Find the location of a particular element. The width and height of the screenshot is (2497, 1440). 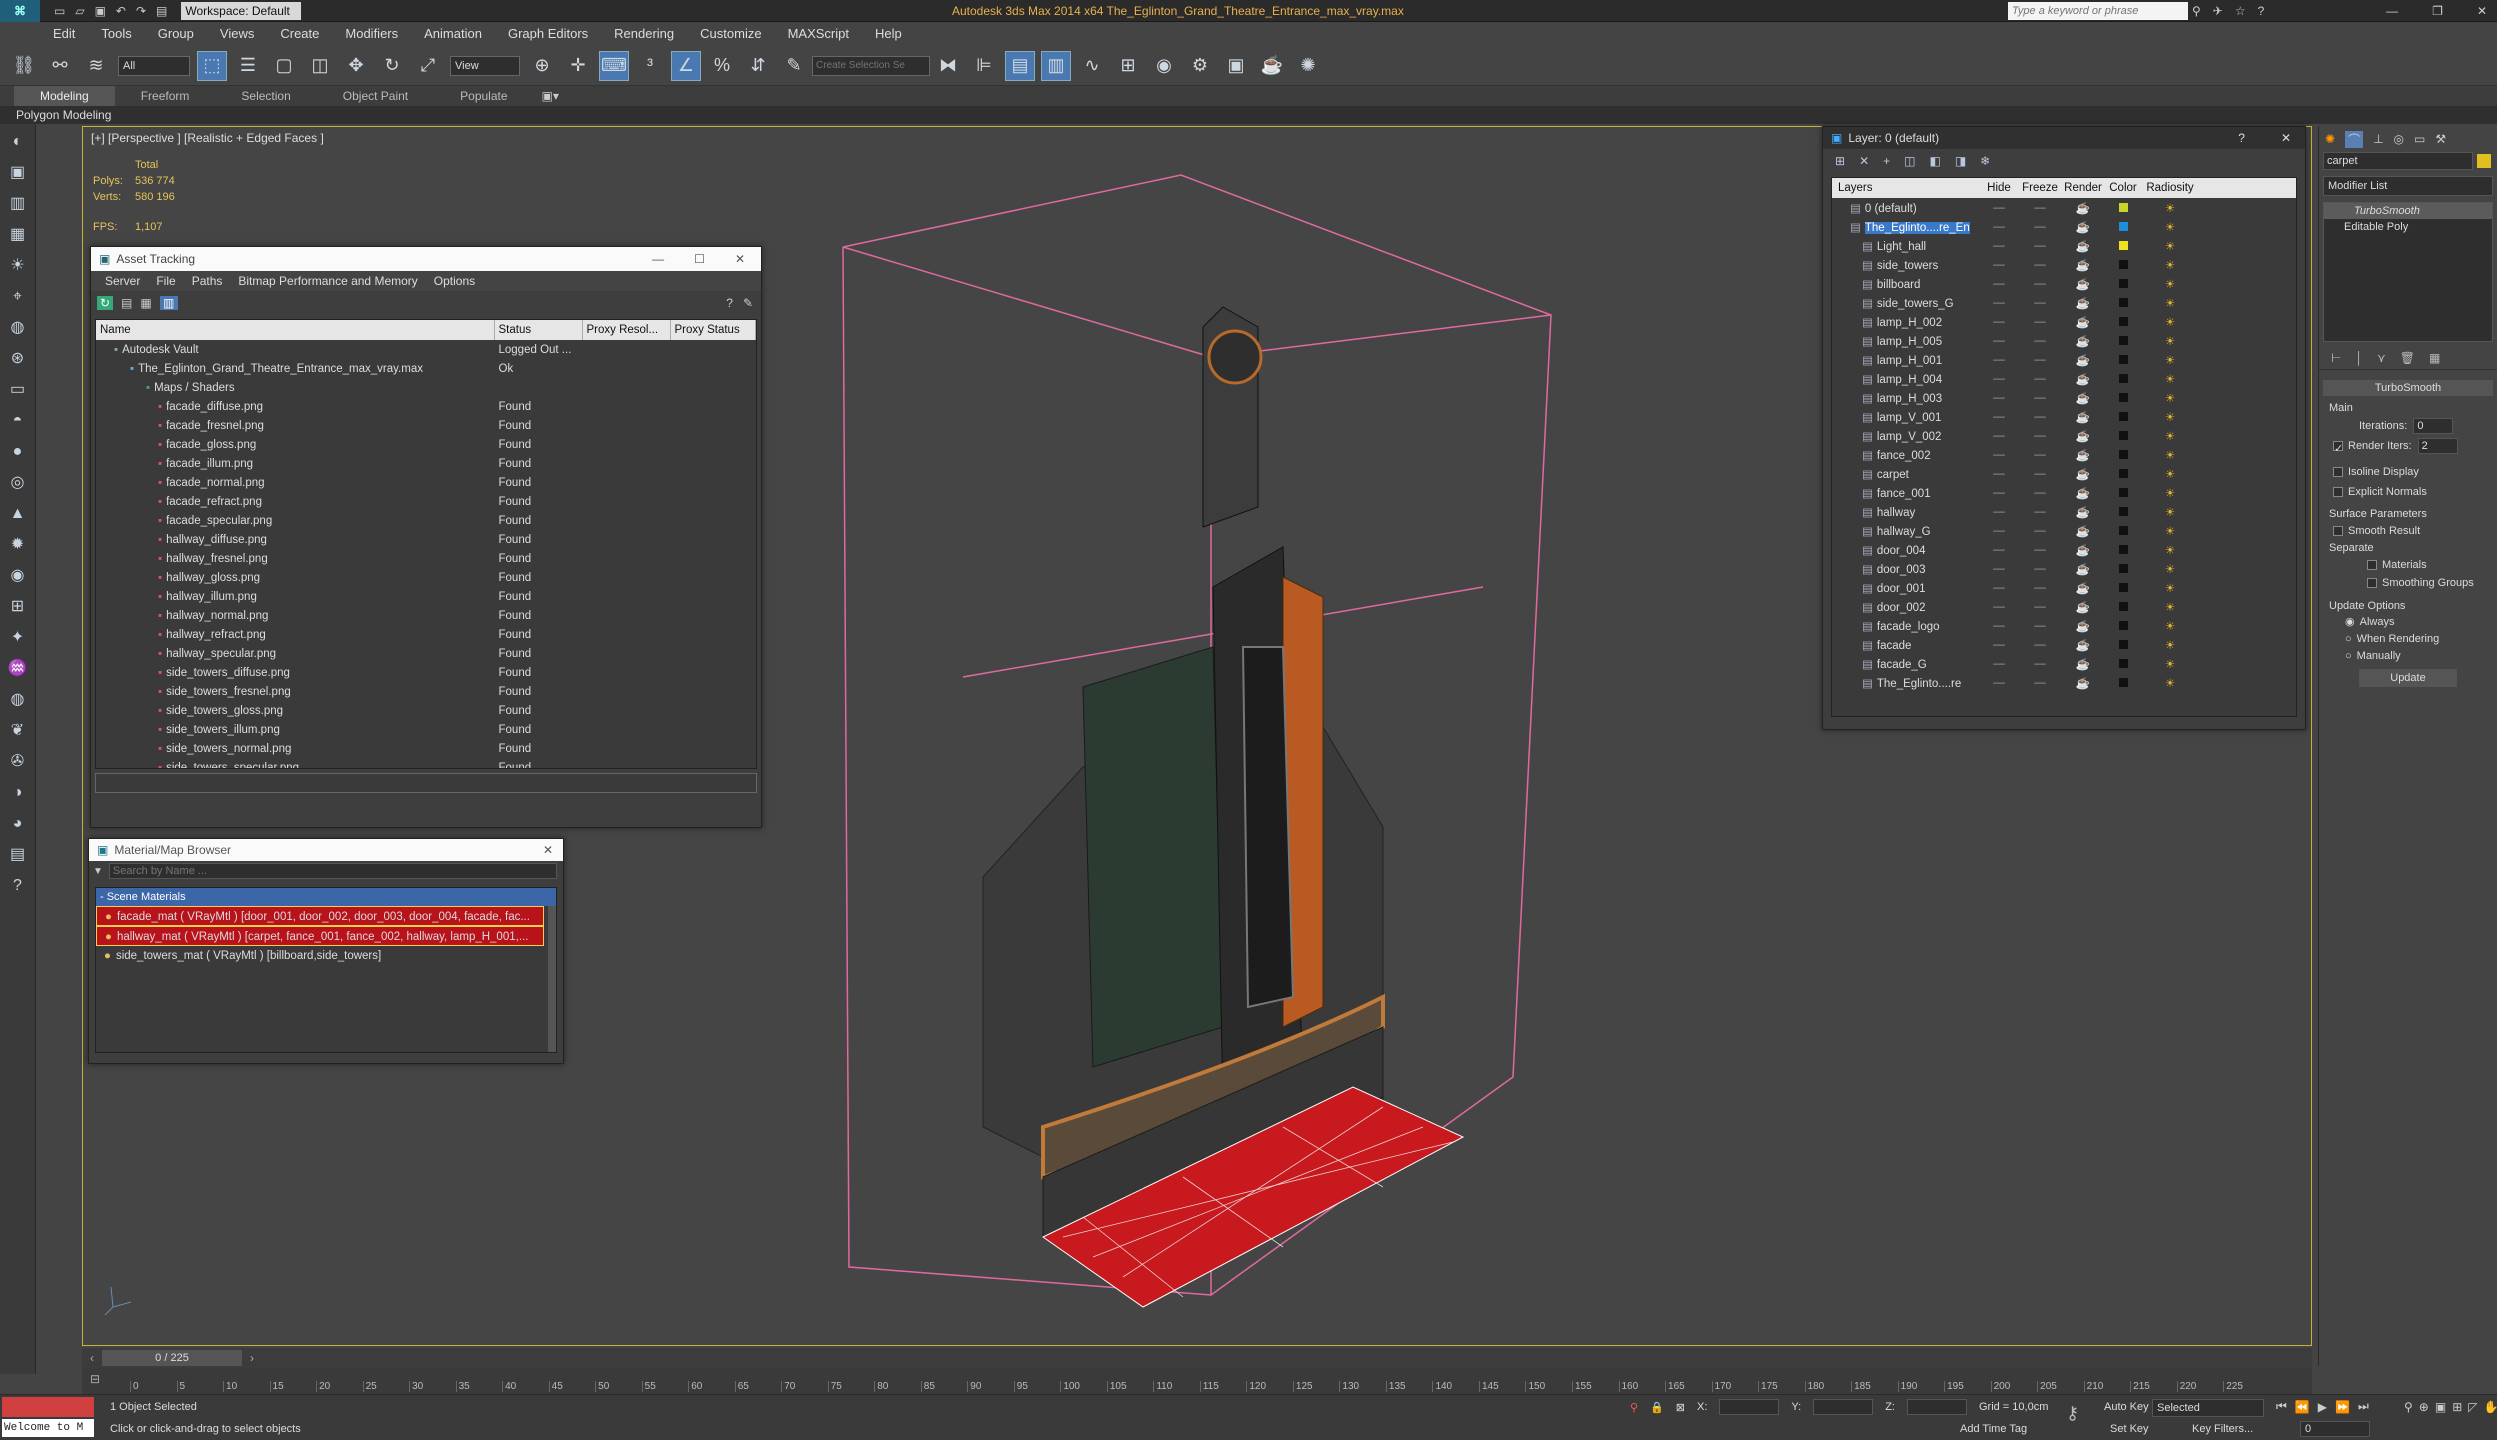

at-table-row: ▪ side_towers_illum.png Found is located at coordinates (426, 729).